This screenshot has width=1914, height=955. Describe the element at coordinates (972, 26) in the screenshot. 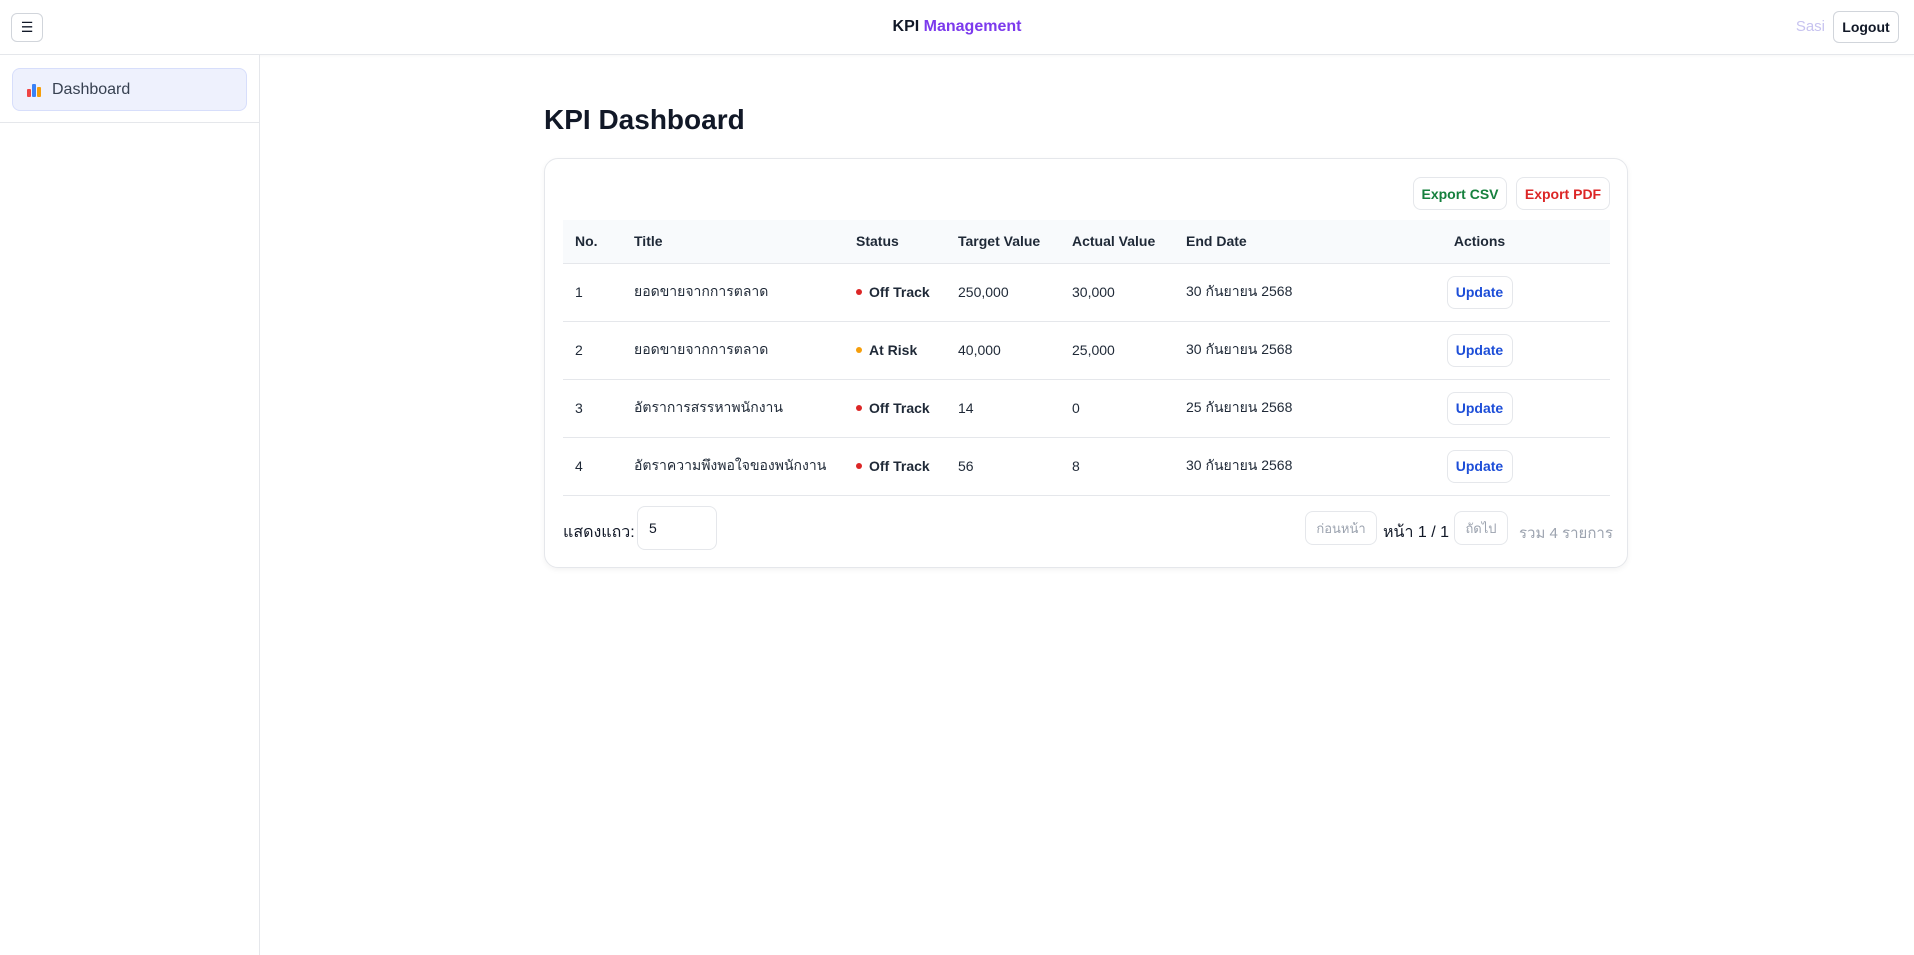

I see `brand-management: Management` at that location.